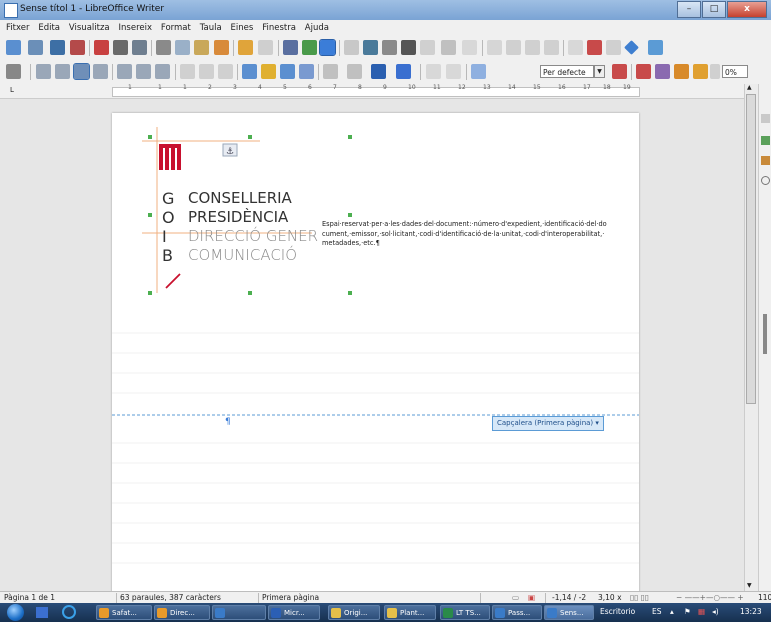  What do you see at coordinates (689, 9) in the screenshot?
I see `minimize-button: –` at bounding box center [689, 9].